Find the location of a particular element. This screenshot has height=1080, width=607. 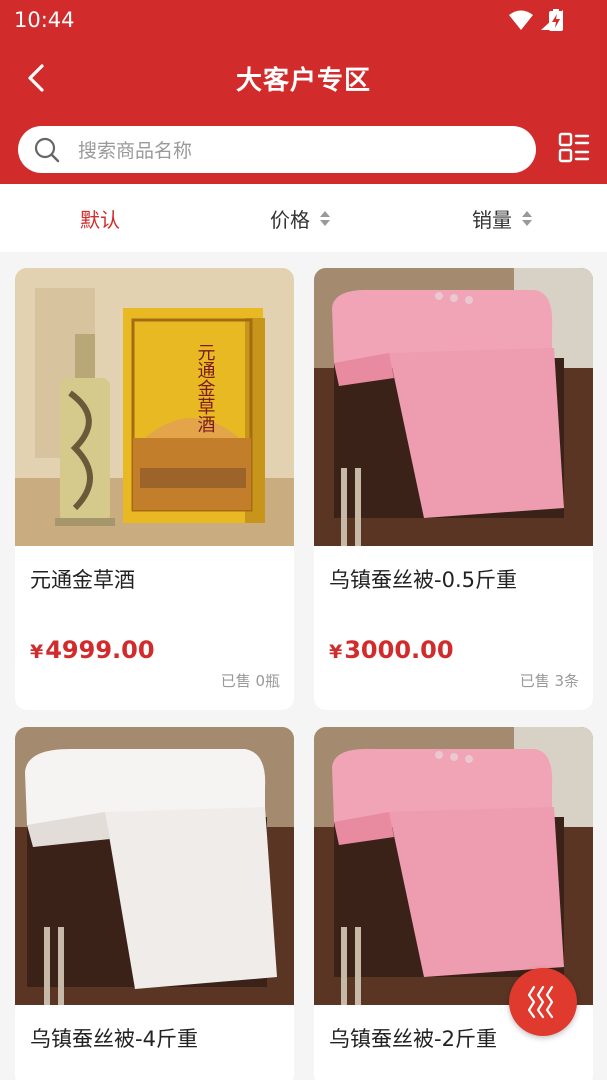

sort-sales-label: 销量 is located at coordinates (492, 220).